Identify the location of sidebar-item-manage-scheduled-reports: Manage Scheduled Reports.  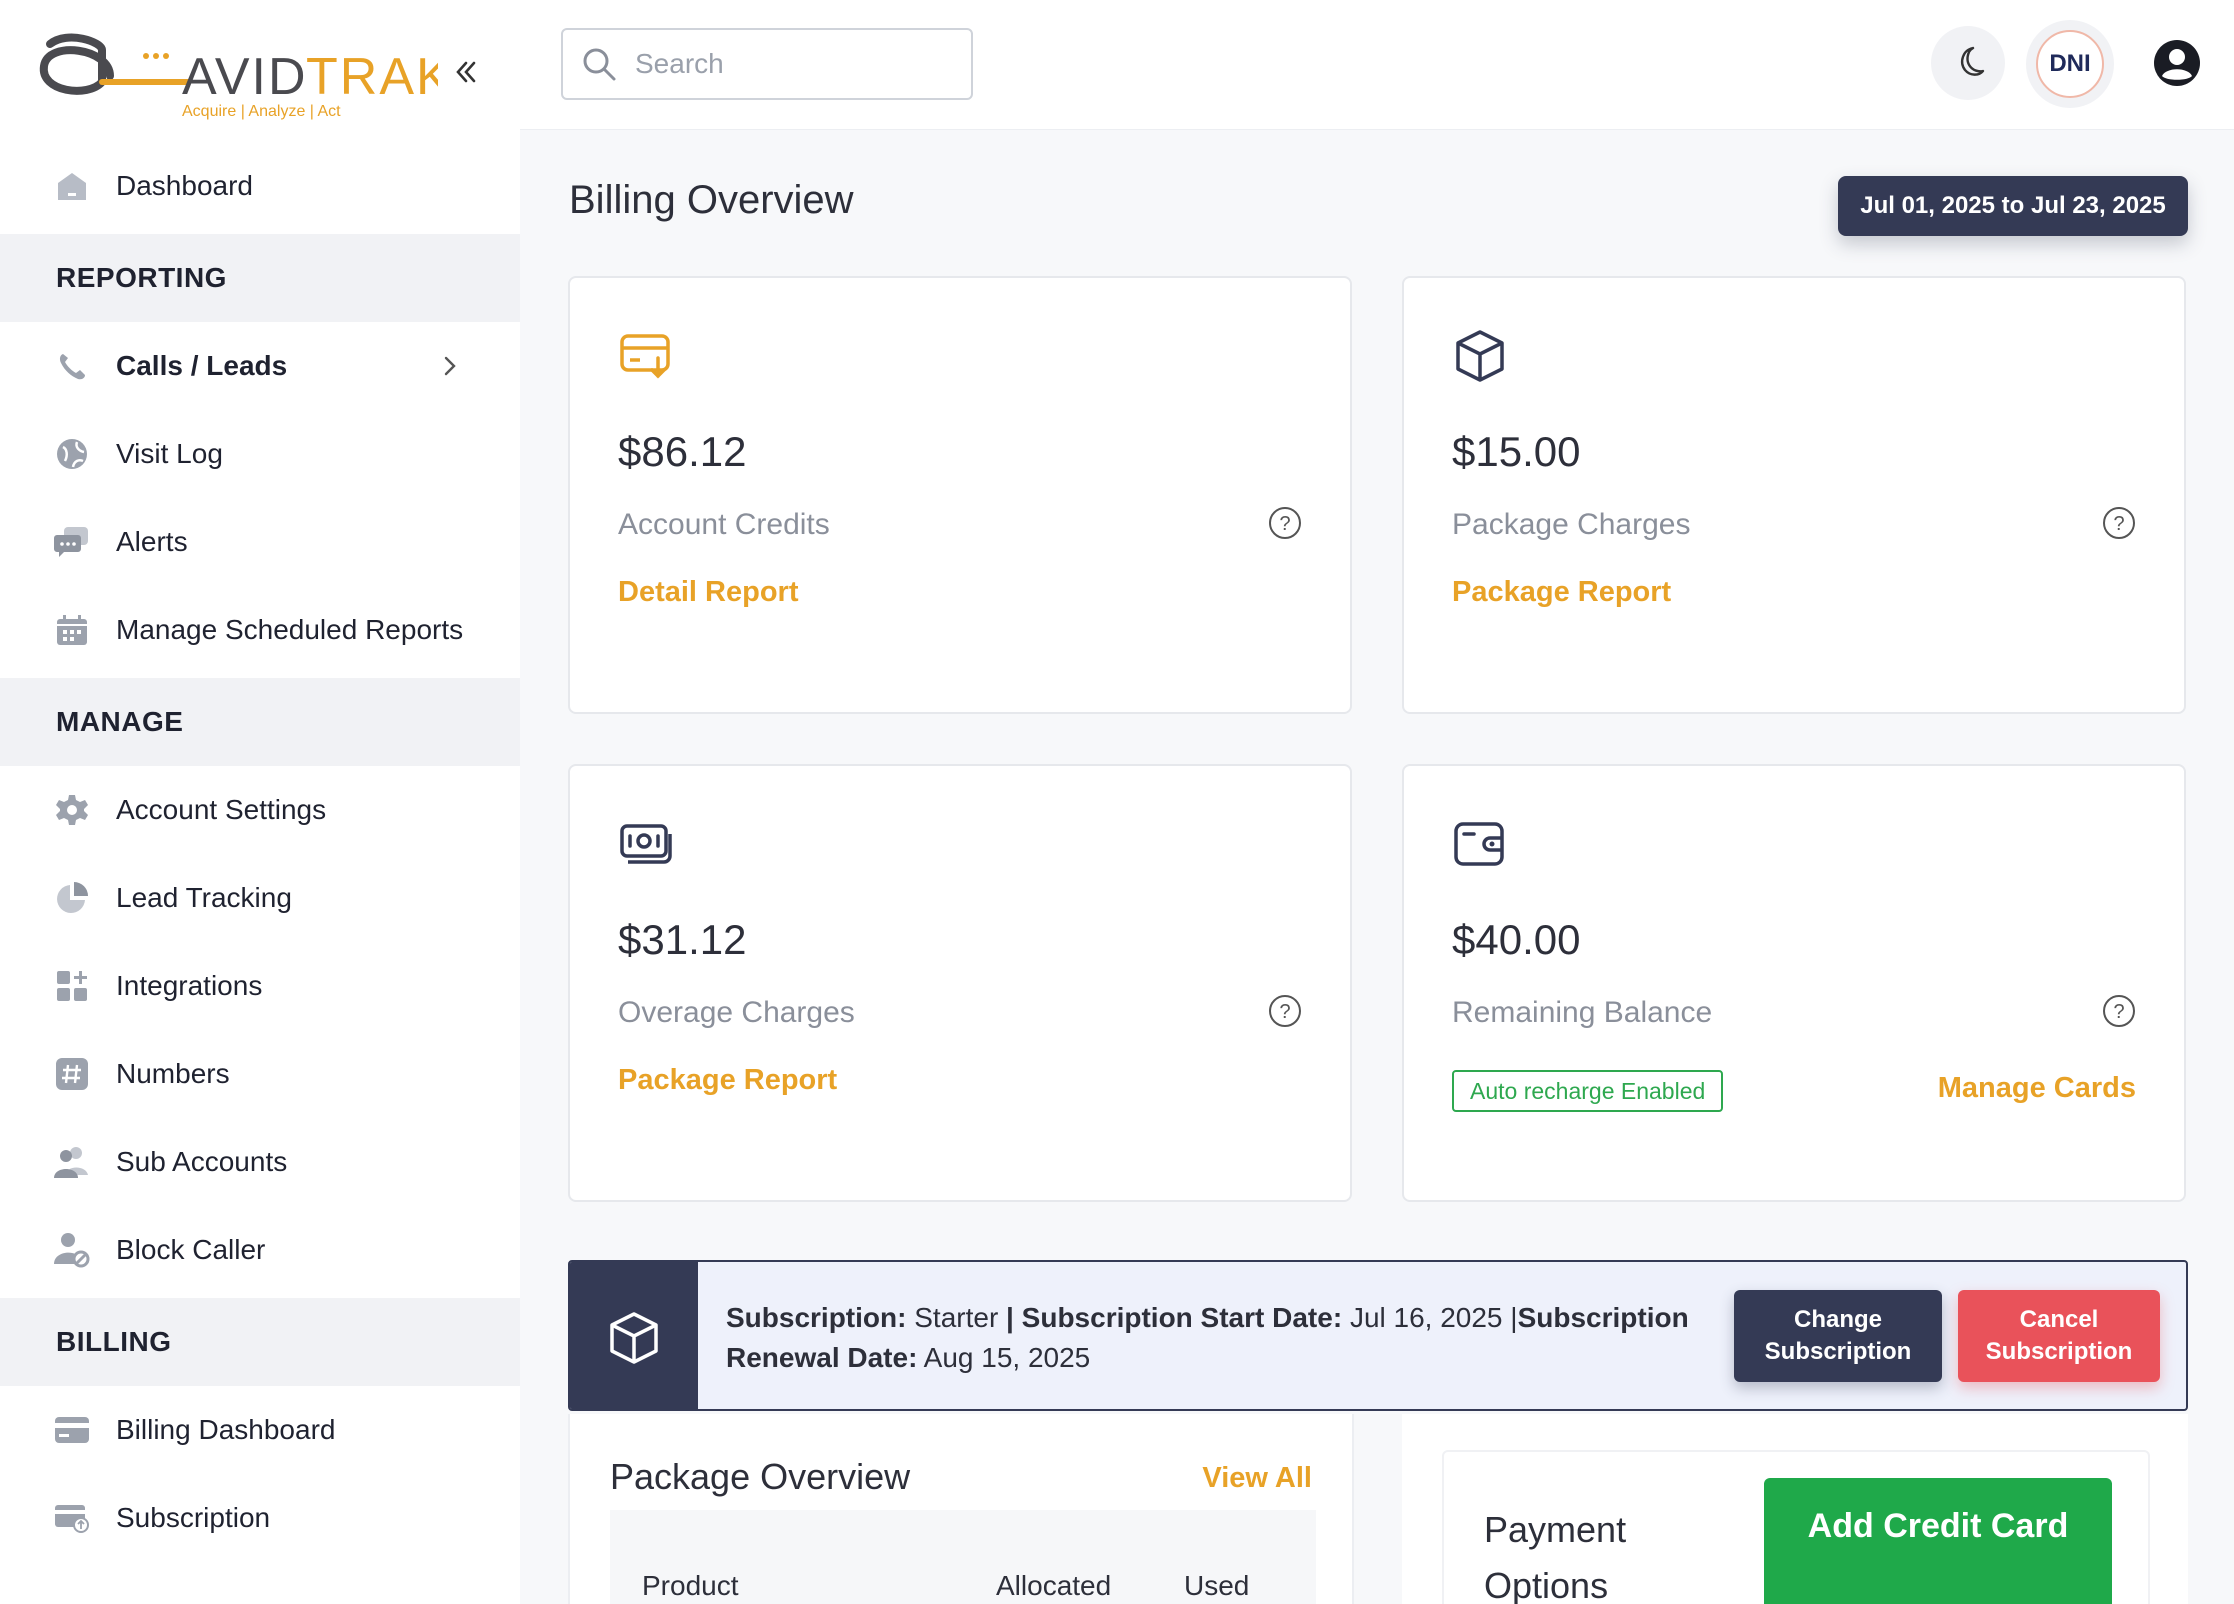
(260, 630).